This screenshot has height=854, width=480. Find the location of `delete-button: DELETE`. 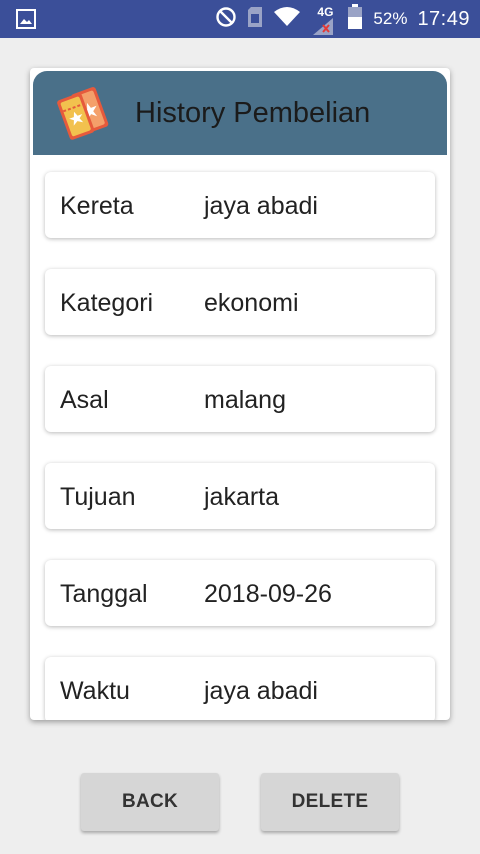

delete-button: DELETE is located at coordinates (330, 802).